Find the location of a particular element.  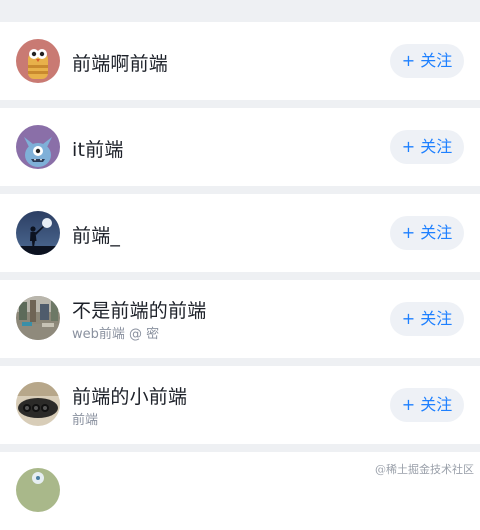

user-row: it前端 + 关注 is located at coordinates (240, 147).